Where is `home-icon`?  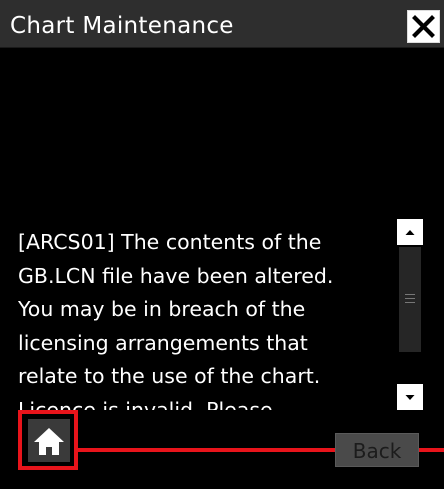 home-icon is located at coordinates (49, 441).